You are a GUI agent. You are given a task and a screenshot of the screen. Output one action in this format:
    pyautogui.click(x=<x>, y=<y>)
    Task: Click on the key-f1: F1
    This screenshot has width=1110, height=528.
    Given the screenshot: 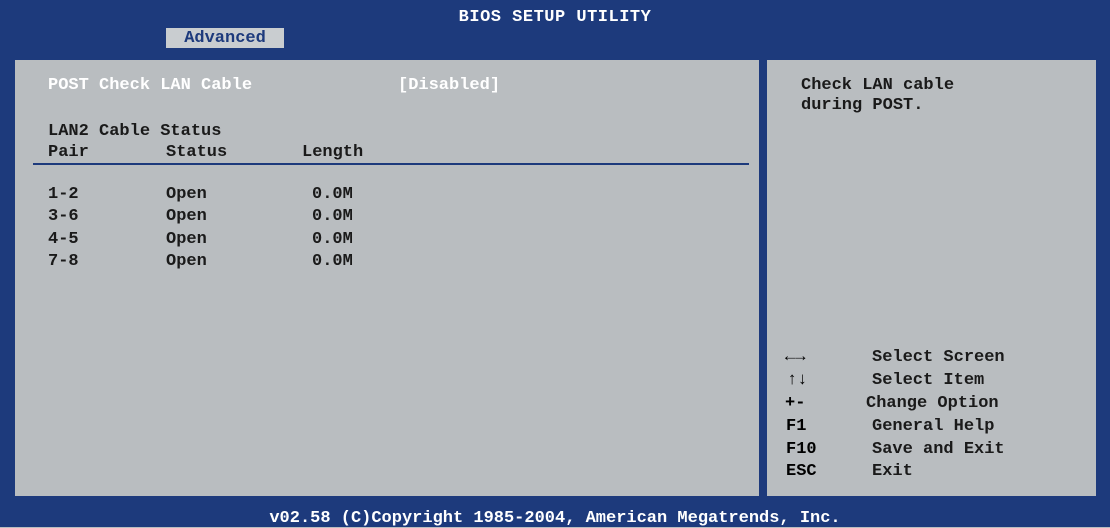 What is the action you would take?
    pyautogui.click(x=796, y=426)
    